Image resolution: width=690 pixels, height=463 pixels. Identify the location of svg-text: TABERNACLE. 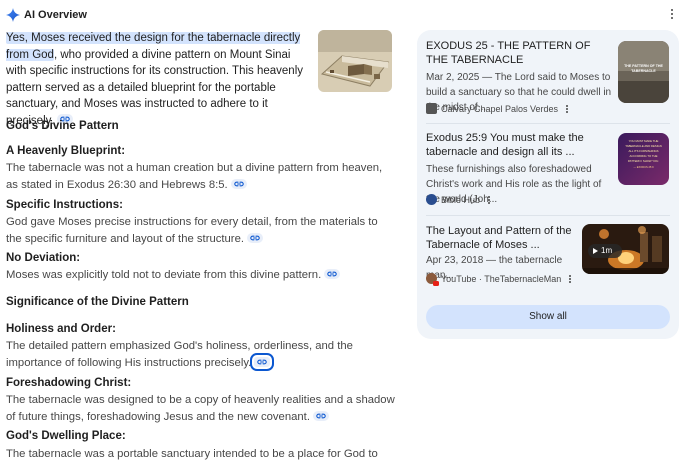
(643, 71).